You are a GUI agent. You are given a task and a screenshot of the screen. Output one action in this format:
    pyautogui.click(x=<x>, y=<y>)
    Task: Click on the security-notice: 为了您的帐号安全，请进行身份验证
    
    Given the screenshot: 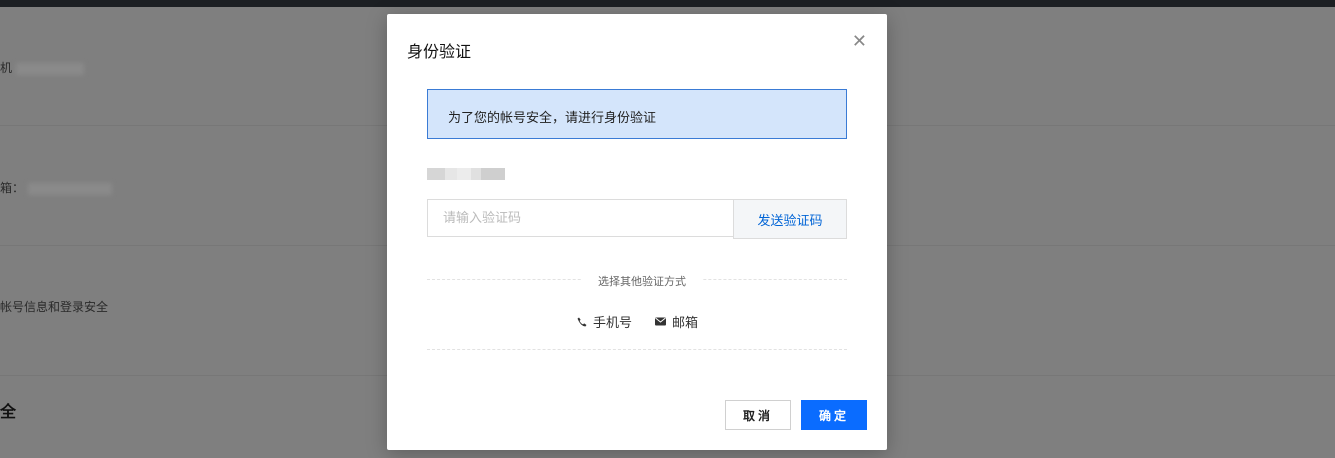 What is the action you would take?
    pyautogui.click(x=637, y=114)
    